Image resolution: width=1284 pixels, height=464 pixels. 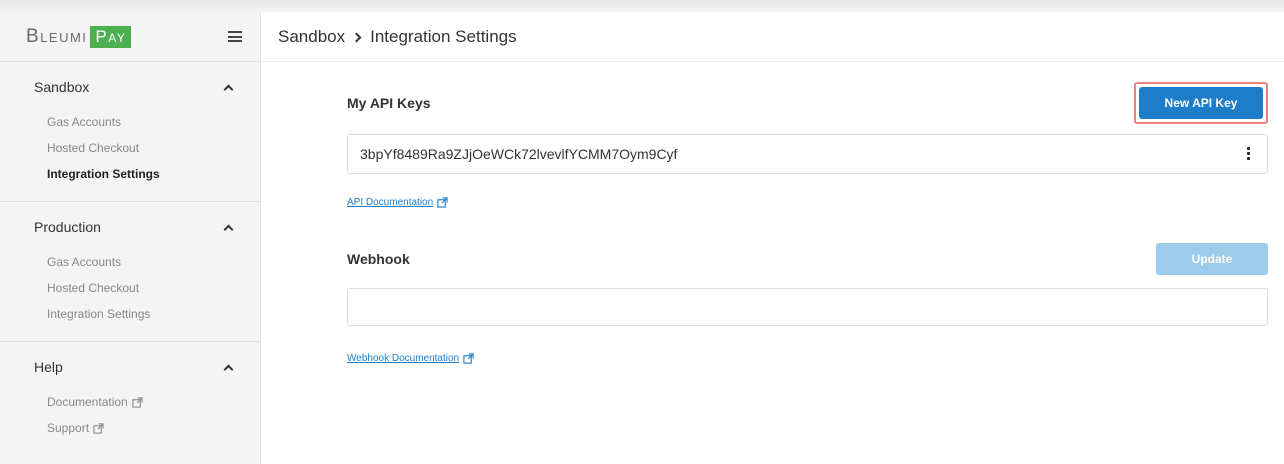 I want to click on sidebar-section-toggle-sandbox: Sandbox, so click(x=130, y=87).